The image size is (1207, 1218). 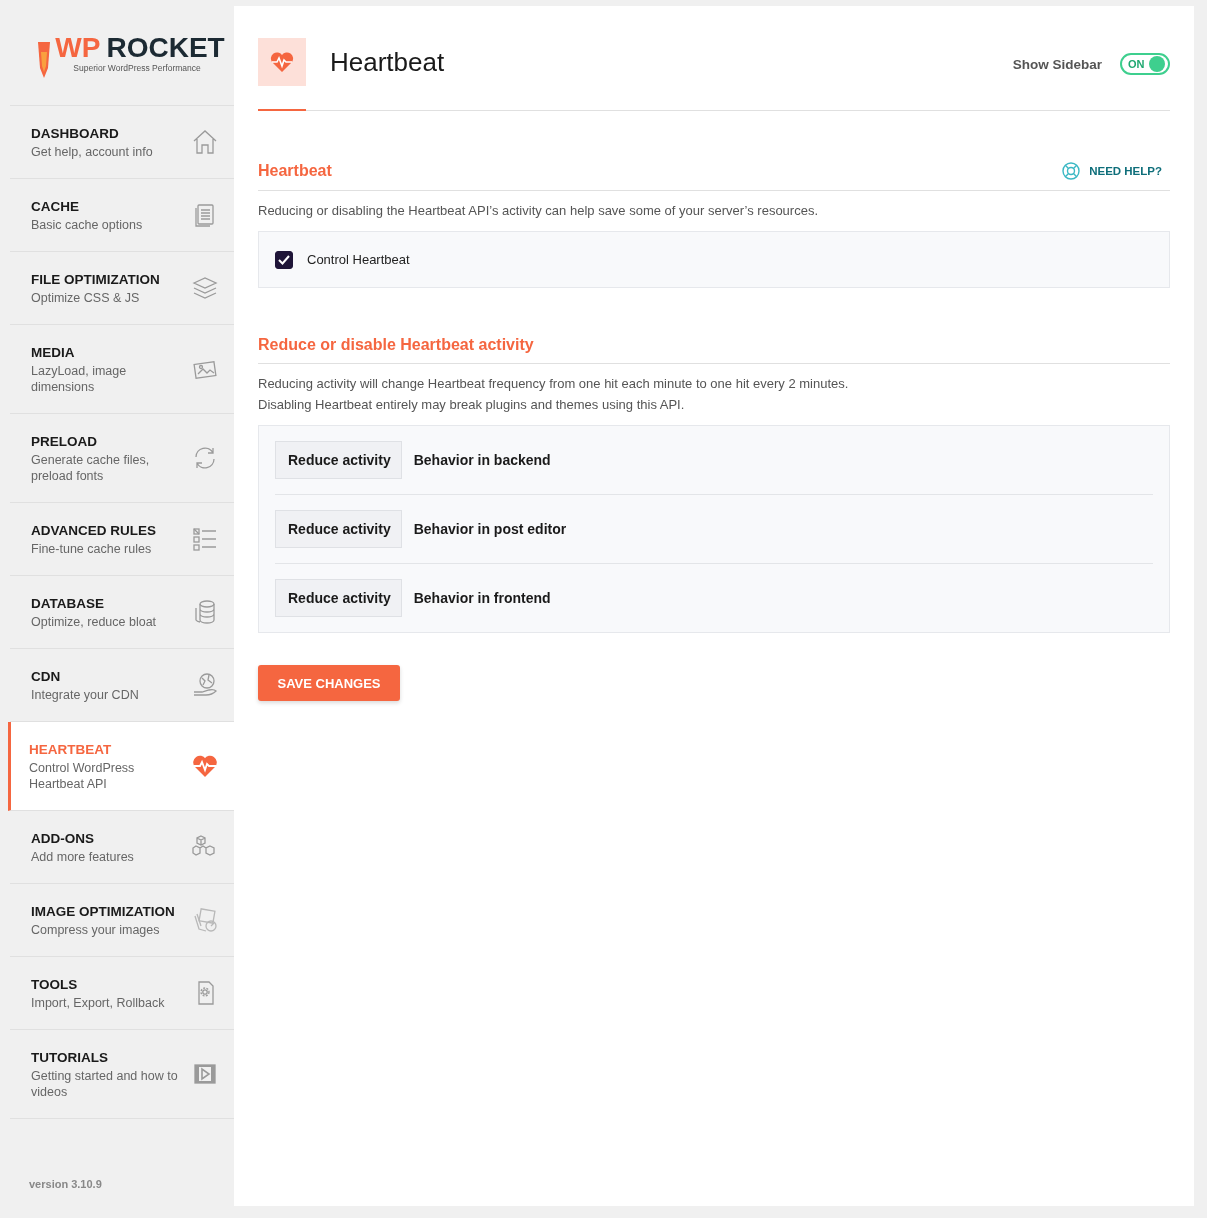 What do you see at coordinates (205, 458) in the screenshot?
I see `refresh-icon` at bounding box center [205, 458].